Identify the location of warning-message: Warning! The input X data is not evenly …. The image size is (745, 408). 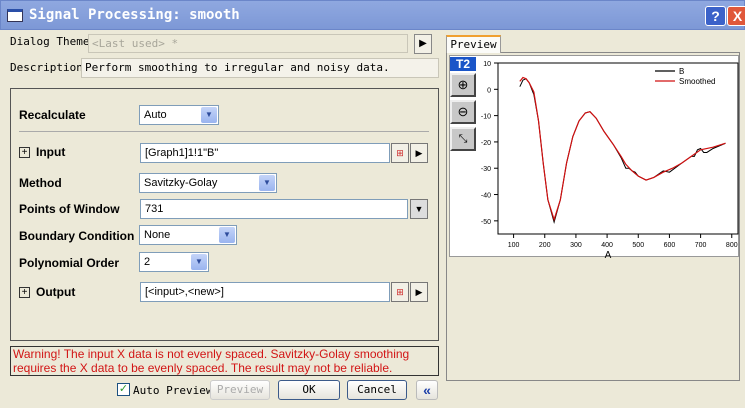
(224, 361).